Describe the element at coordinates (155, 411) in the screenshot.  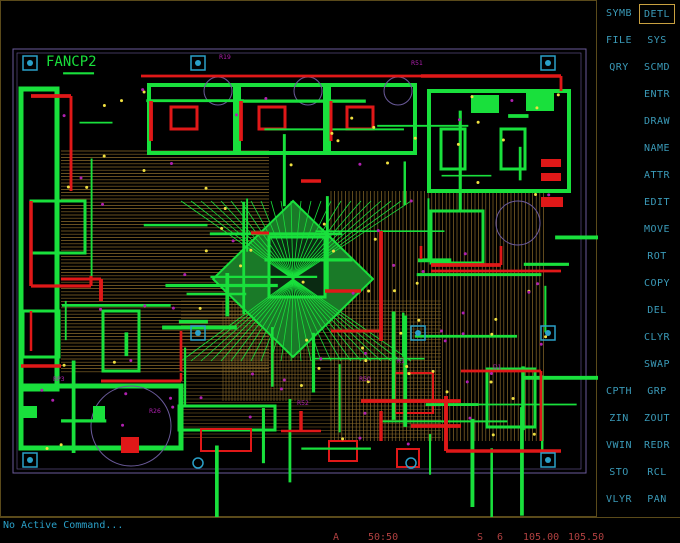
I see `designator-r26: R26` at that location.